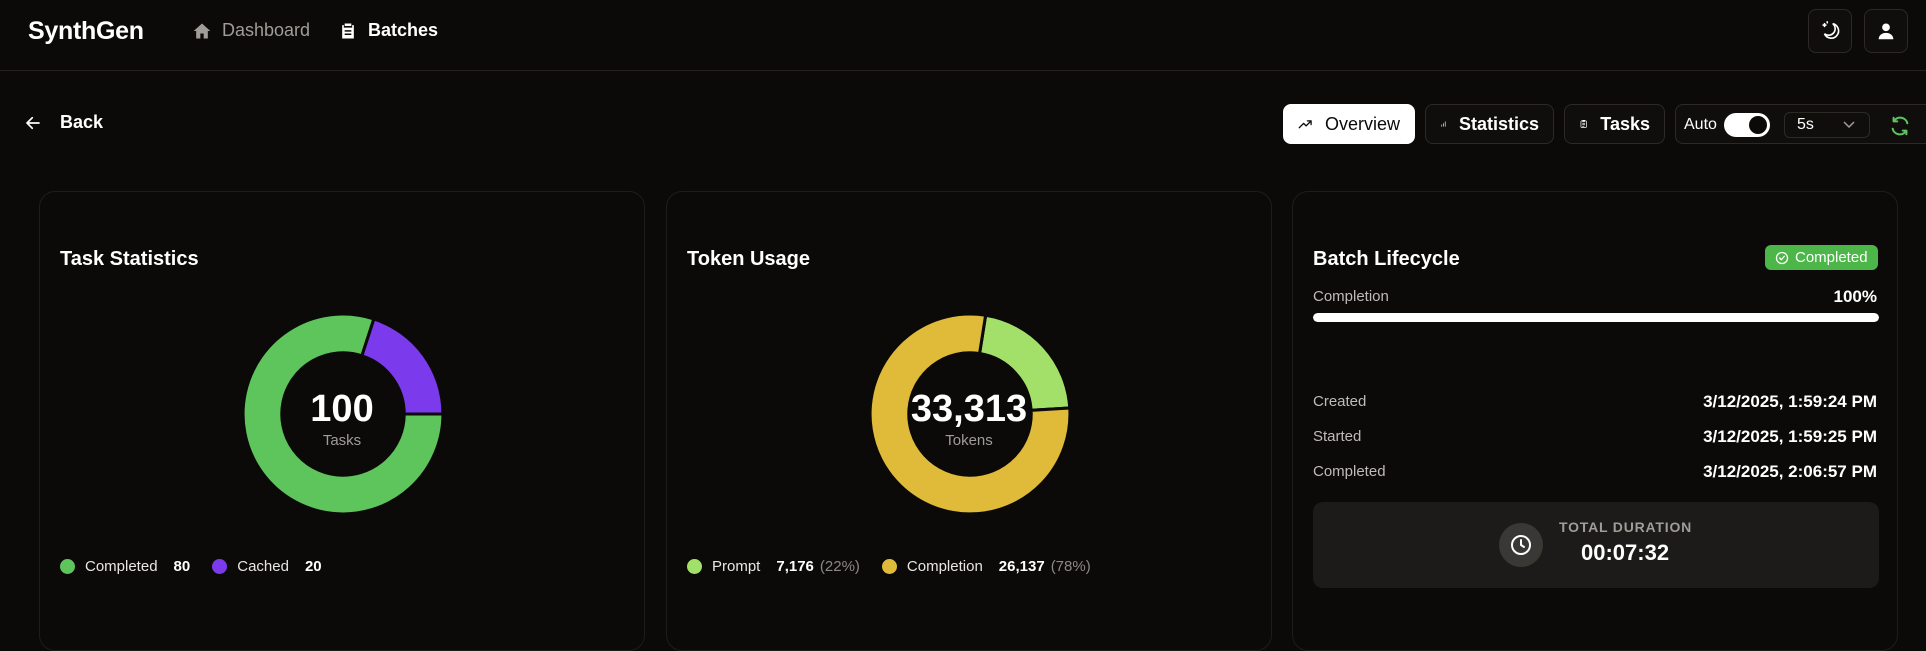 The width and height of the screenshot is (1926, 651). Describe the element at coordinates (1498, 123) in the screenshot. I see `tab-statistics-label: Statistics` at that location.